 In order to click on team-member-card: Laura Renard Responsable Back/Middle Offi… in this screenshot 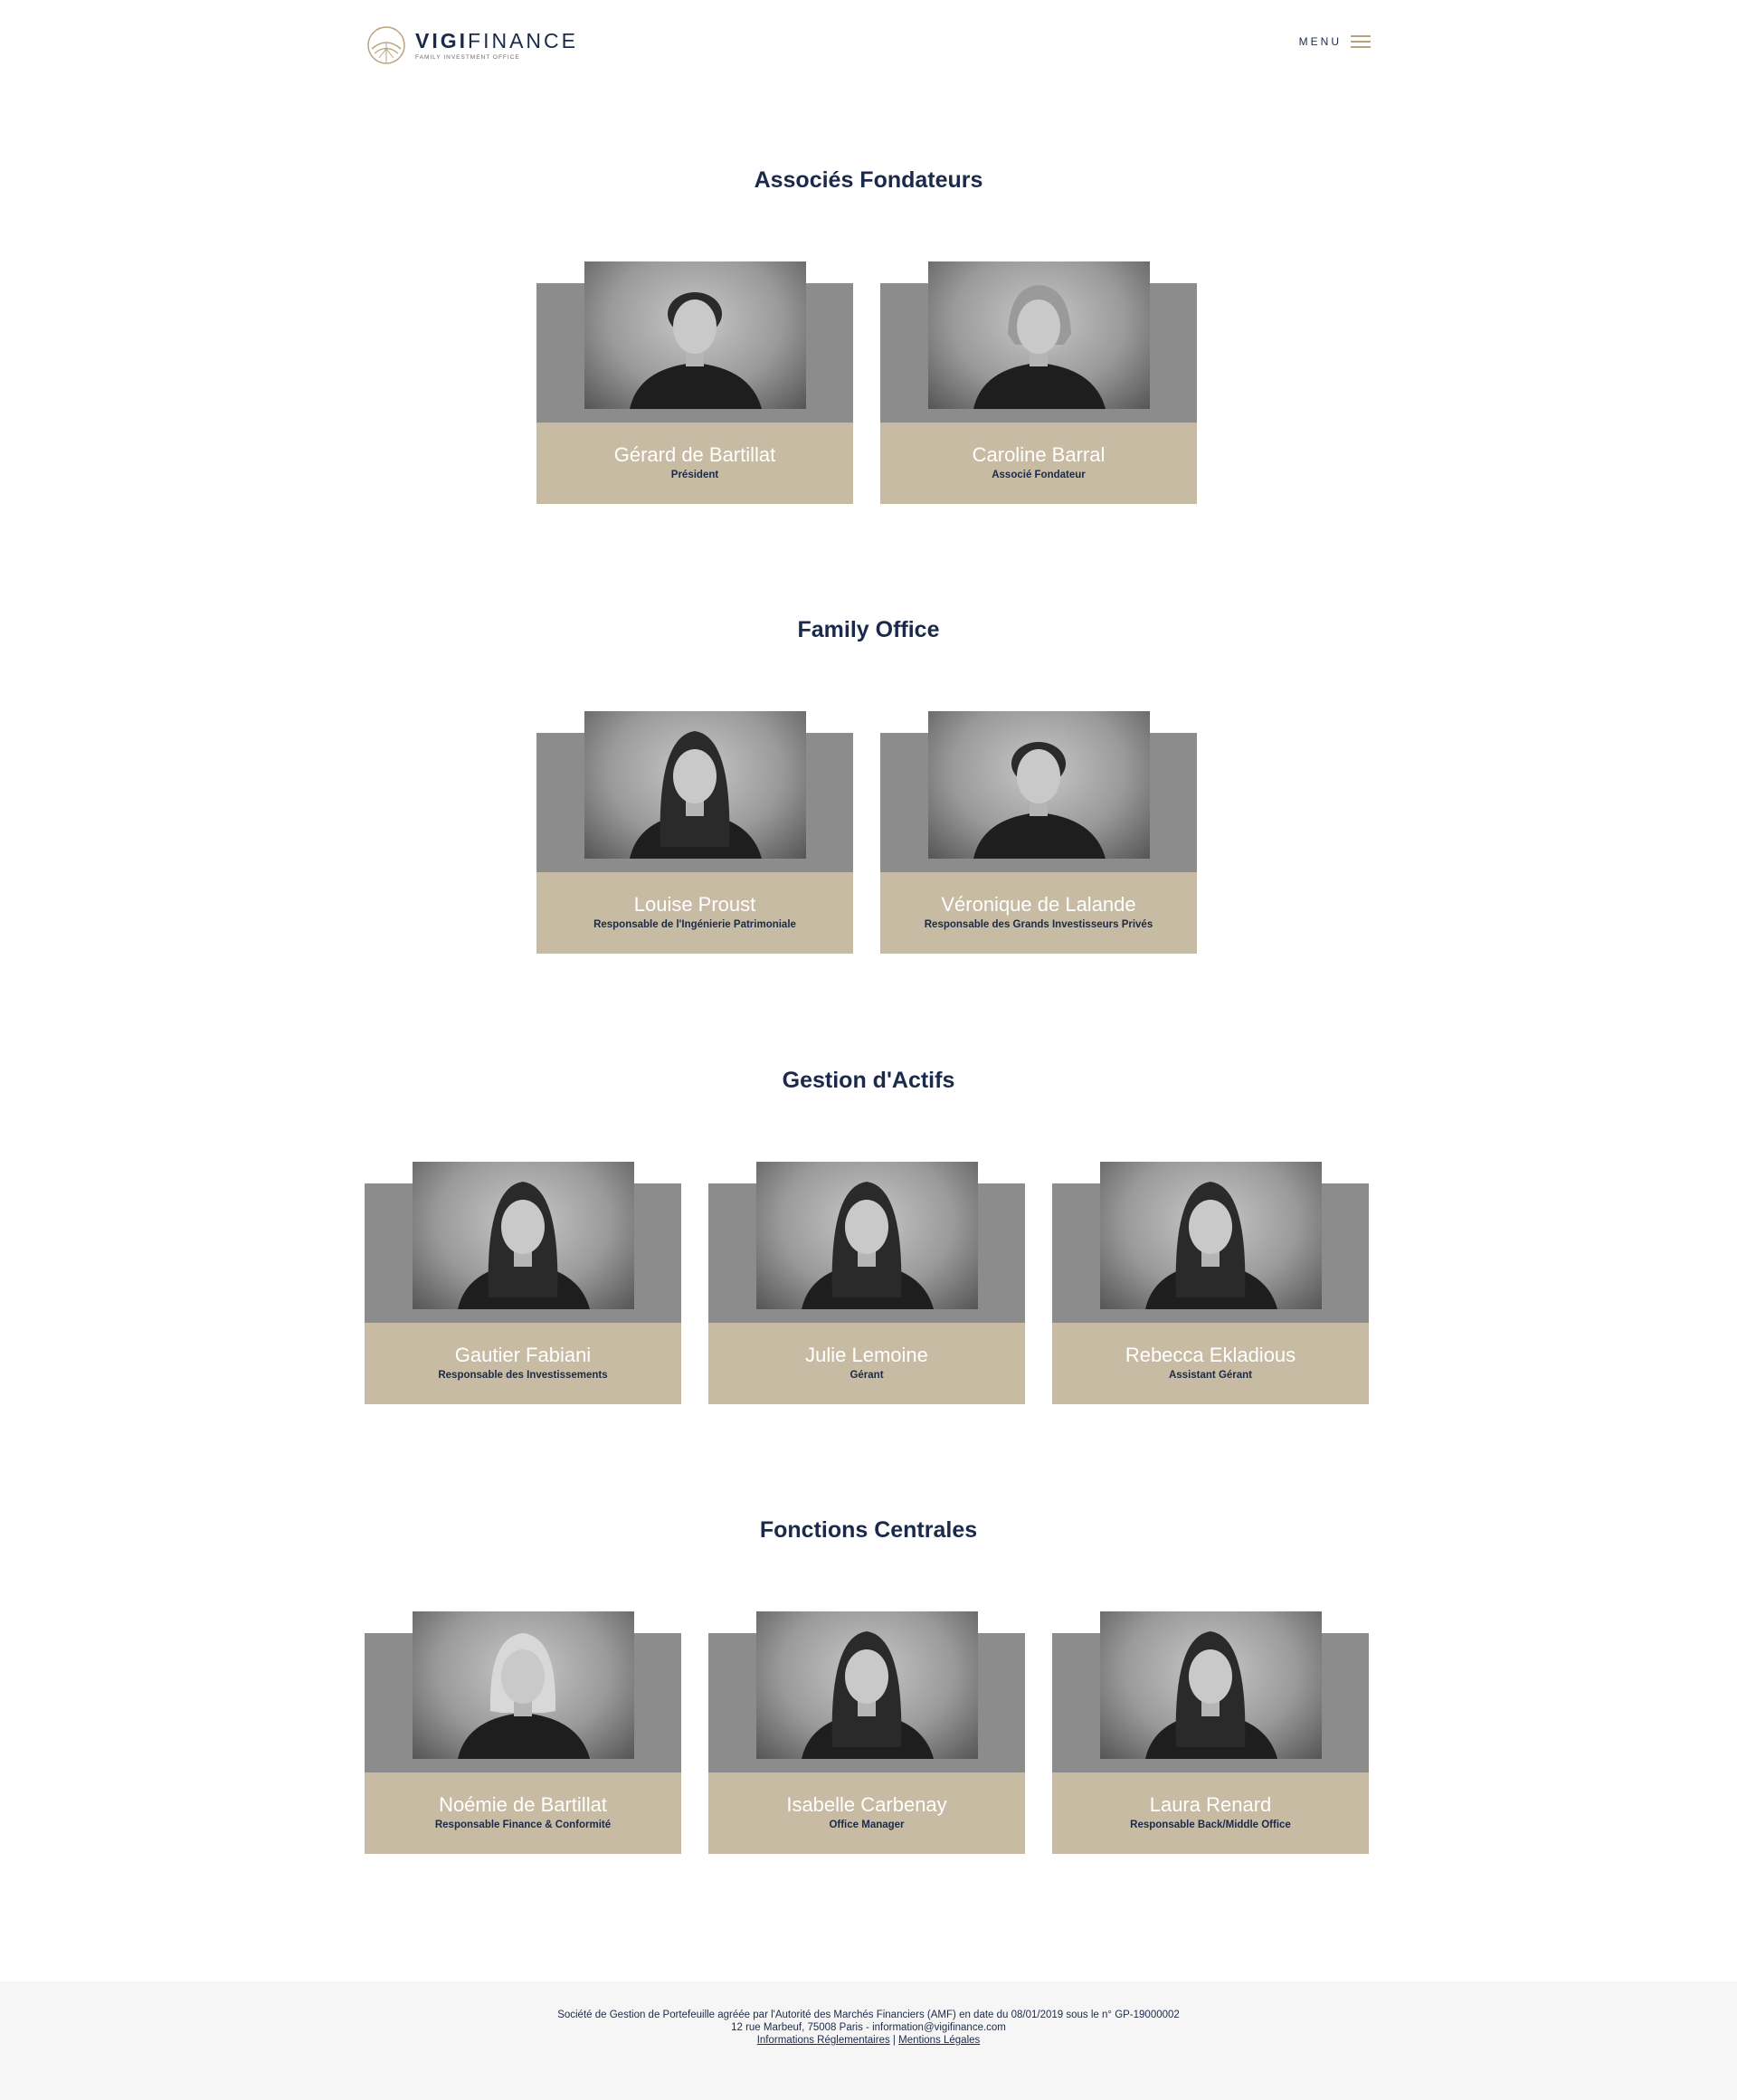, I will do `click(1210, 1732)`.